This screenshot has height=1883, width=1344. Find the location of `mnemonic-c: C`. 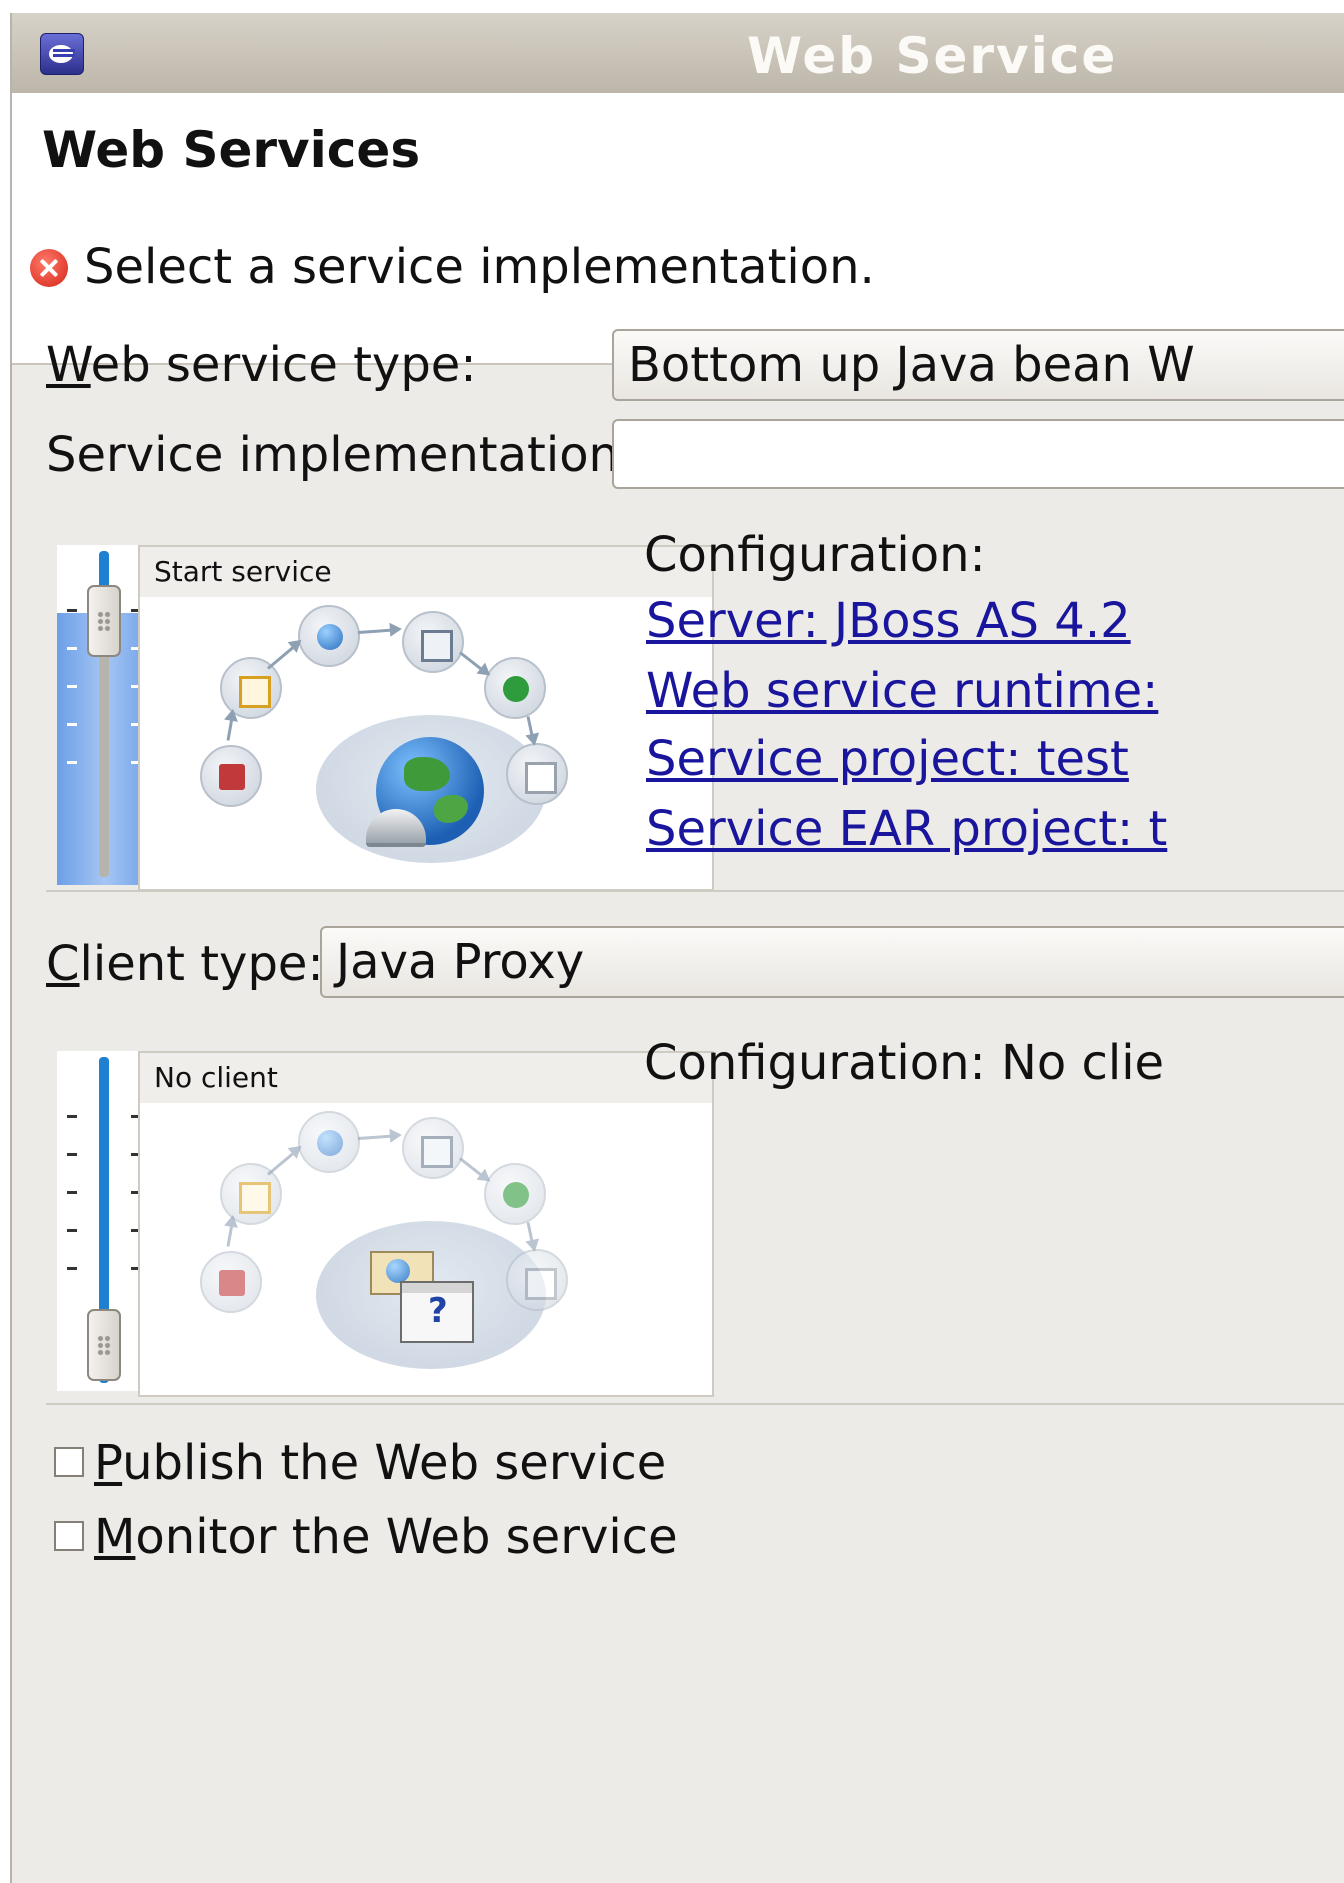

mnemonic-c: C is located at coordinates (63, 964).